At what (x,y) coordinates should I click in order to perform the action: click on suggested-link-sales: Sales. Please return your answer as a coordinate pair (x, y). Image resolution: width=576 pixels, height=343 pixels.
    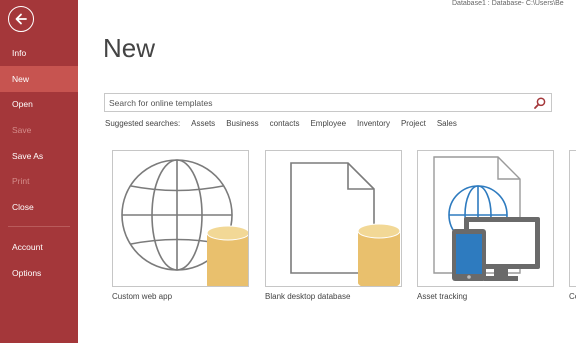
    Looking at the image, I should click on (447, 125).